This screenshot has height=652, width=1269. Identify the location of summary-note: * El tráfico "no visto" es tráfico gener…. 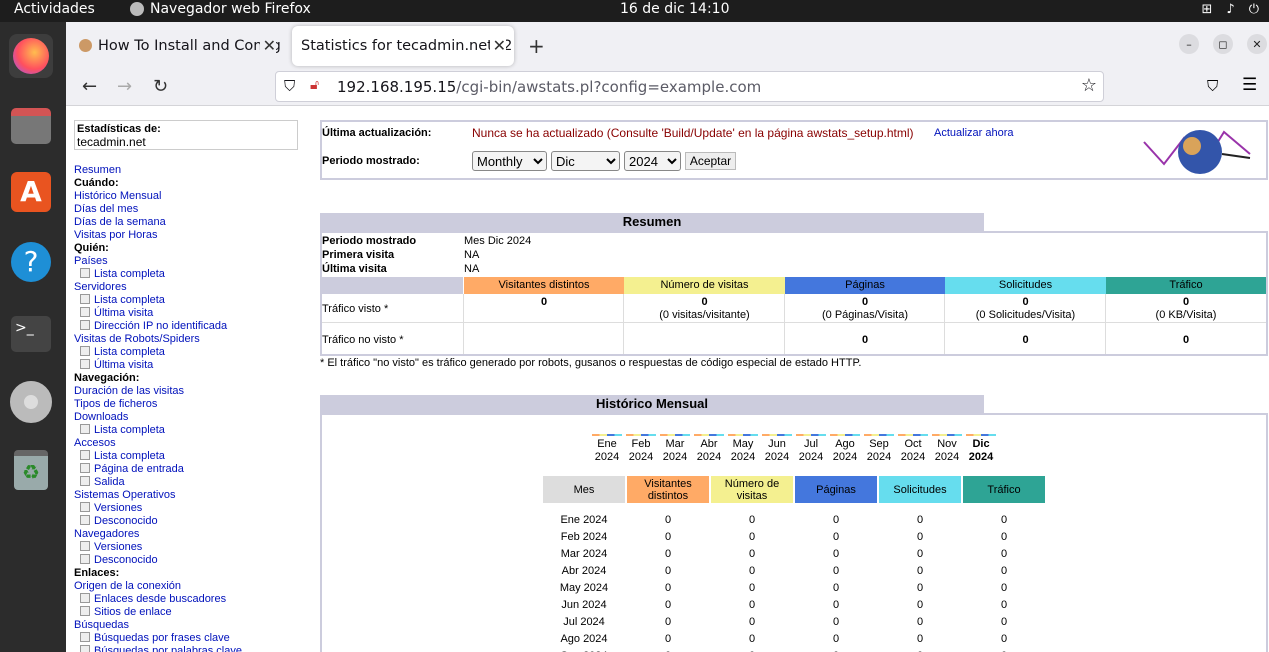
(591, 363).